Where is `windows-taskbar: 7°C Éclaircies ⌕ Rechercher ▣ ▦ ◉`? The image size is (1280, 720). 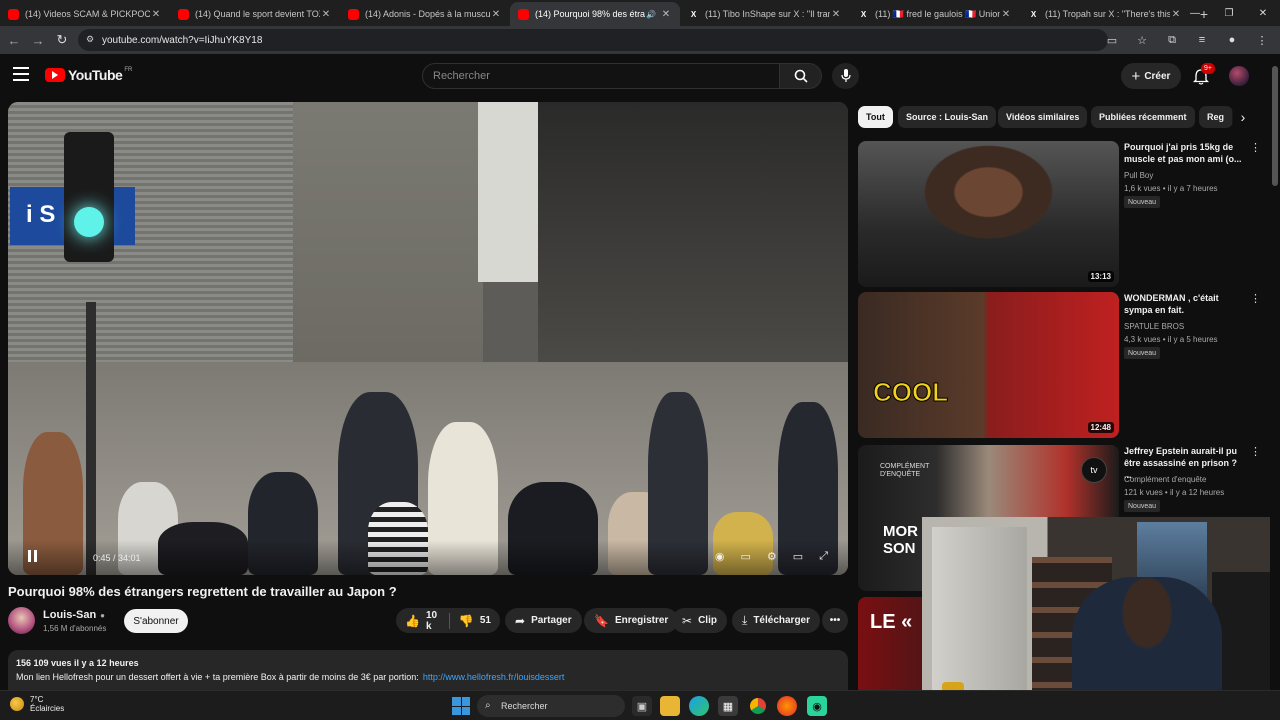
windows-taskbar: 7°C Éclaircies ⌕ Rechercher ▣ ▦ ◉ is located at coordinates (640, 705).